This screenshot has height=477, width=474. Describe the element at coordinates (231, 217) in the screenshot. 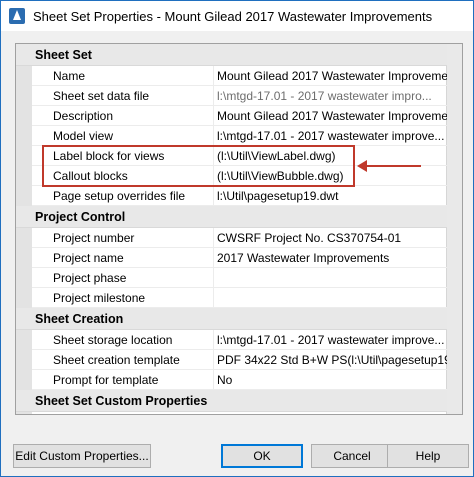

I see `category-project-control: Project Control` at that location.